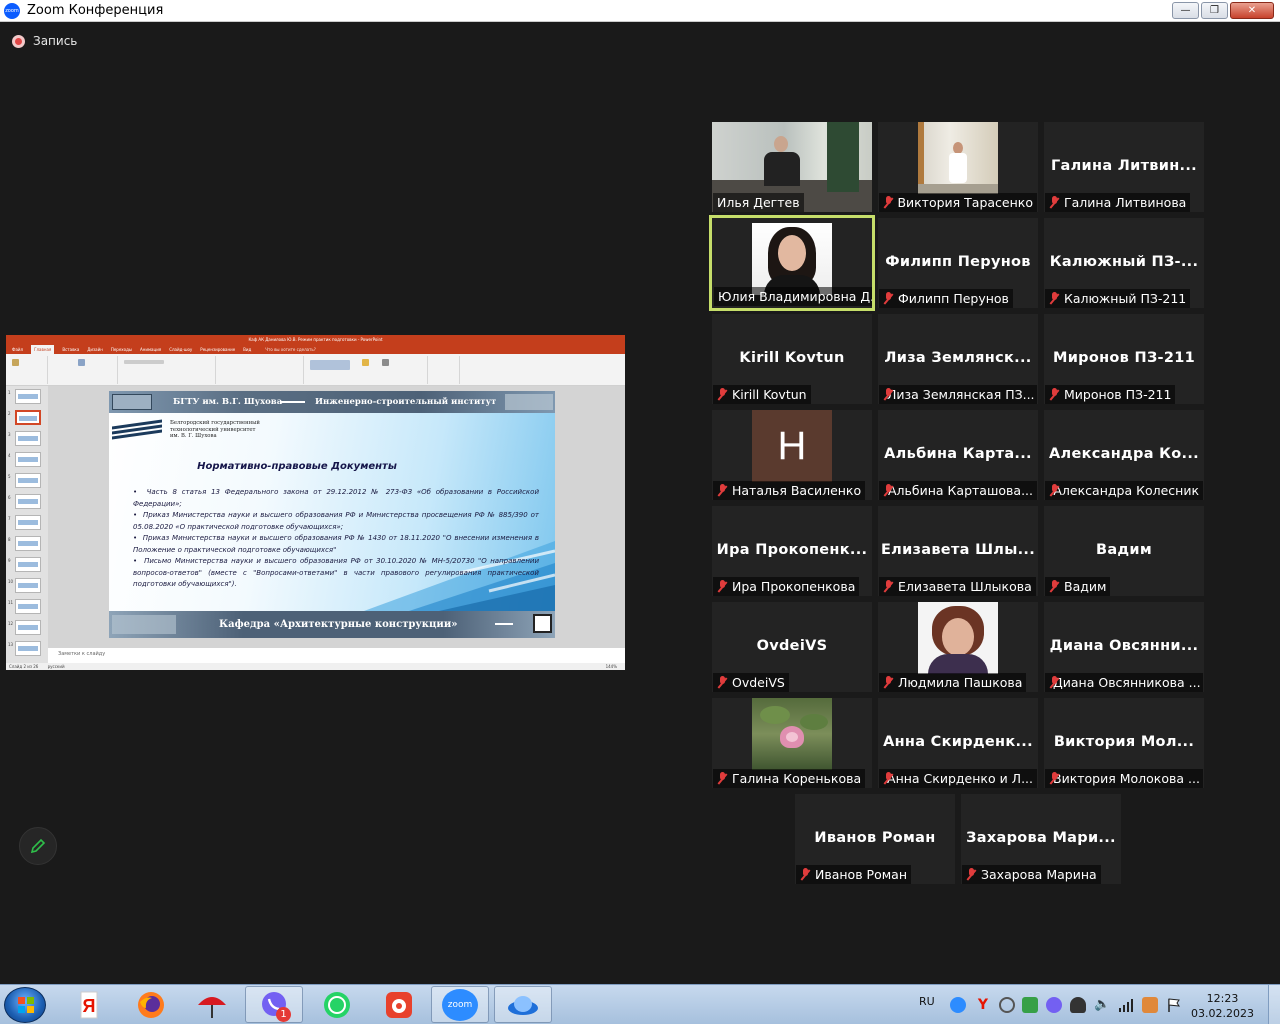 This screenshot has width=1280, height=1024. Describe the element at coordinates (9, 539) in the screenshot. I see `slide-number: 8` at that location.